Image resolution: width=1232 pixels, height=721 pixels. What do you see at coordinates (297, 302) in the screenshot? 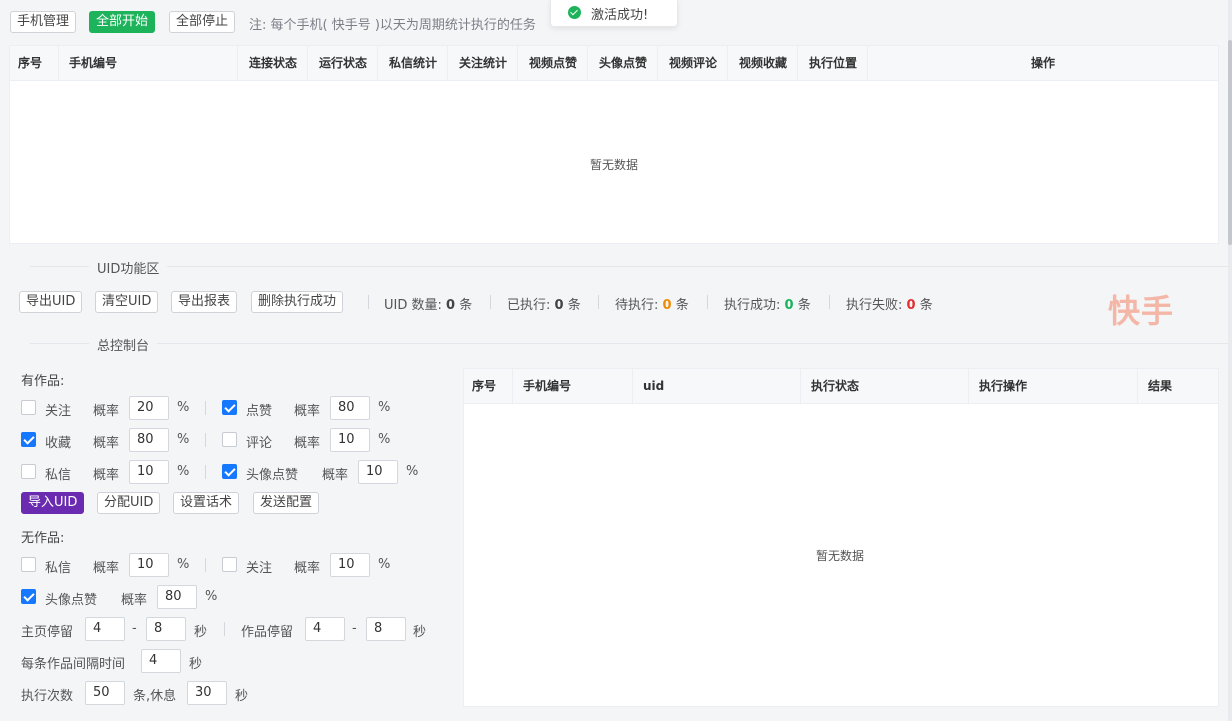
I see `delete-success-button: 删除执行成功` at bounding box center [297, 302].